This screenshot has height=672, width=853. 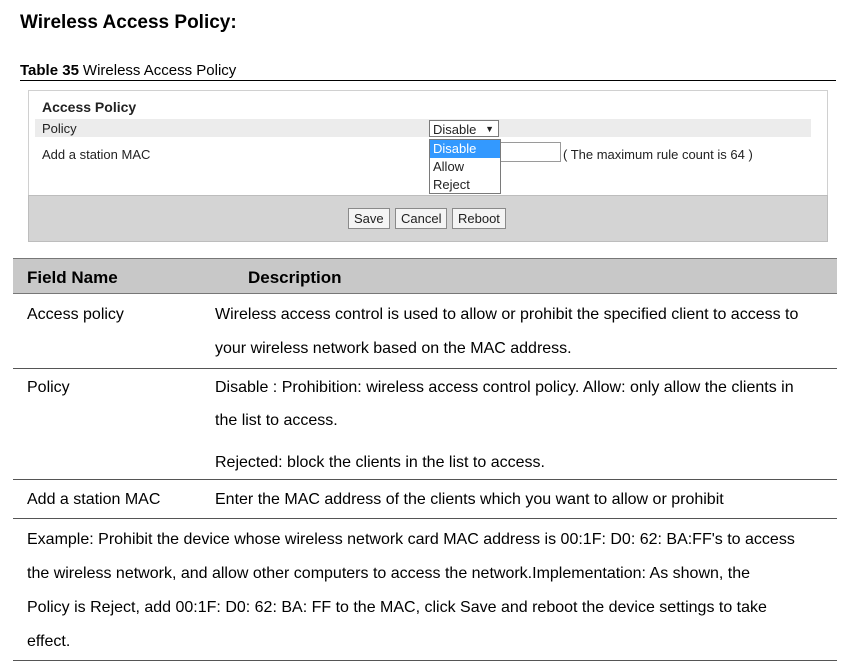 What do you see at coordinates (49, 70) in the screenshot?
I see `caption-label: Table 35` at bounding box center [49, 70].